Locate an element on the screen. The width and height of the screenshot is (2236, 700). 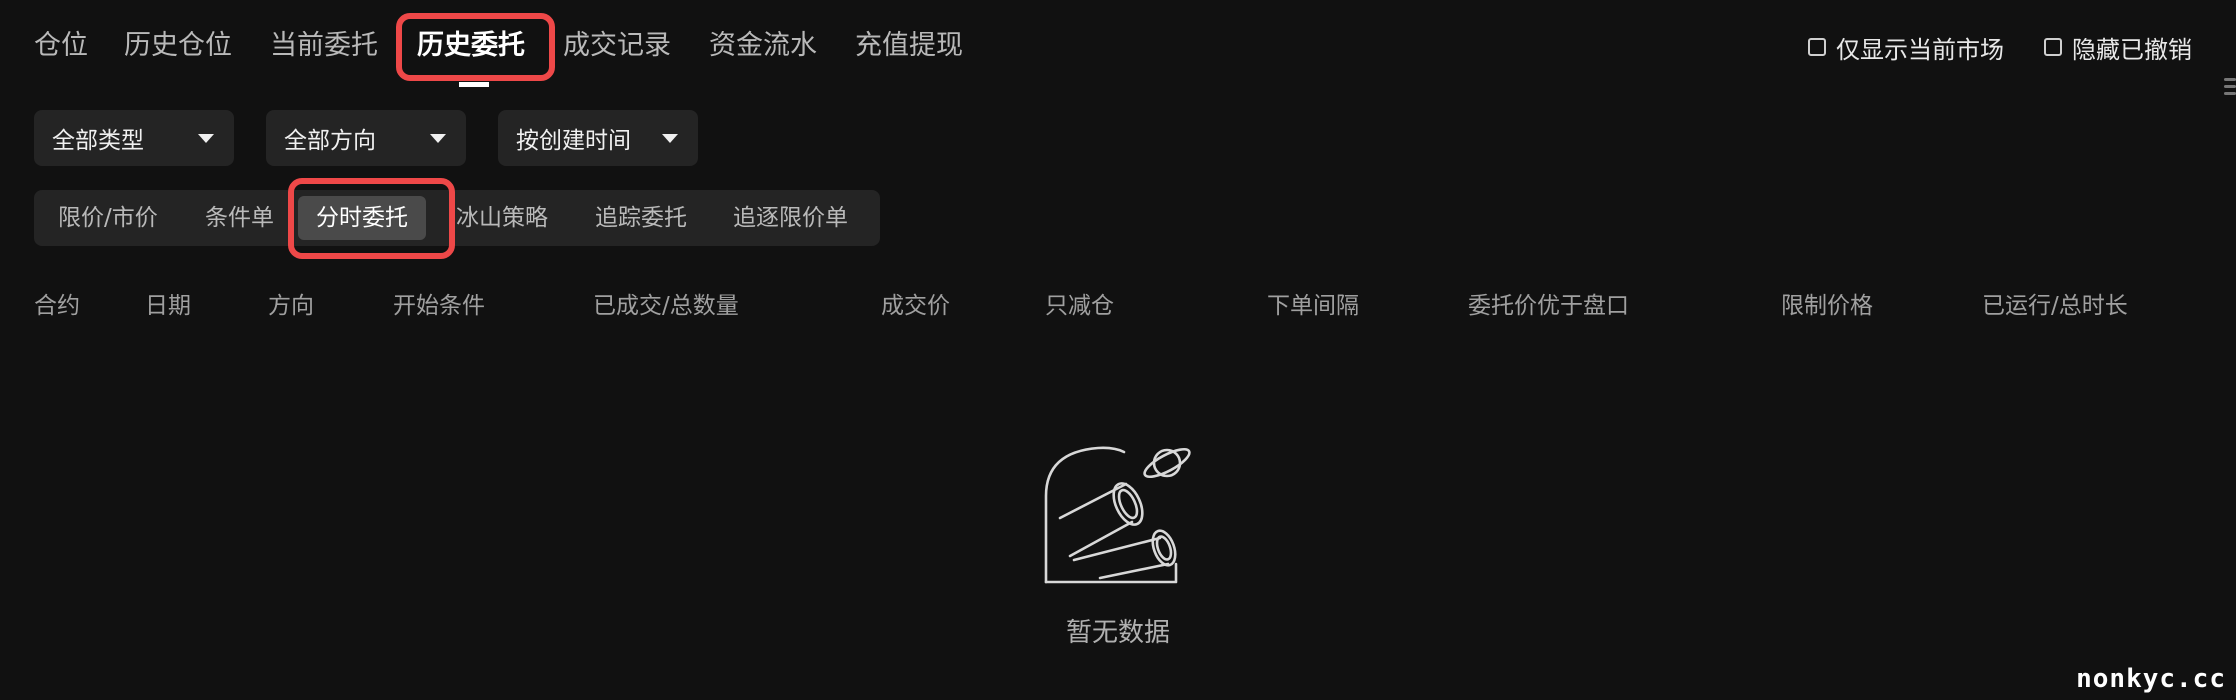
order-type-segmented-control: 限价/市价 条件单 分时委托 冰山策略 追踪委托 追逐限价单 is located at coordinates (457, 218).